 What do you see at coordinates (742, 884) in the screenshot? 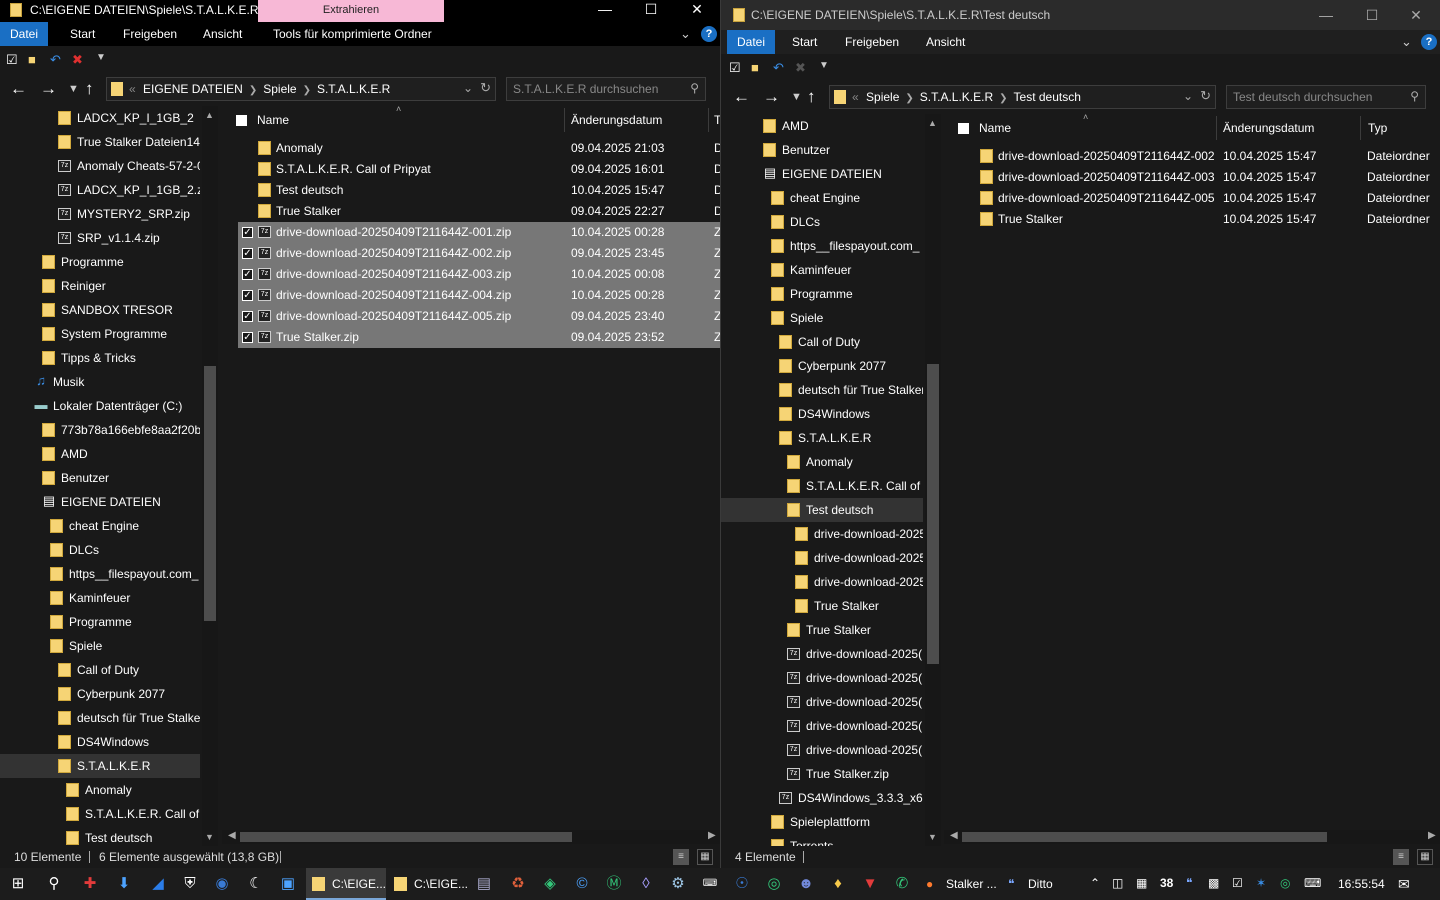
I see `app-network-icon: ☉` at bounding box center [742, 884].